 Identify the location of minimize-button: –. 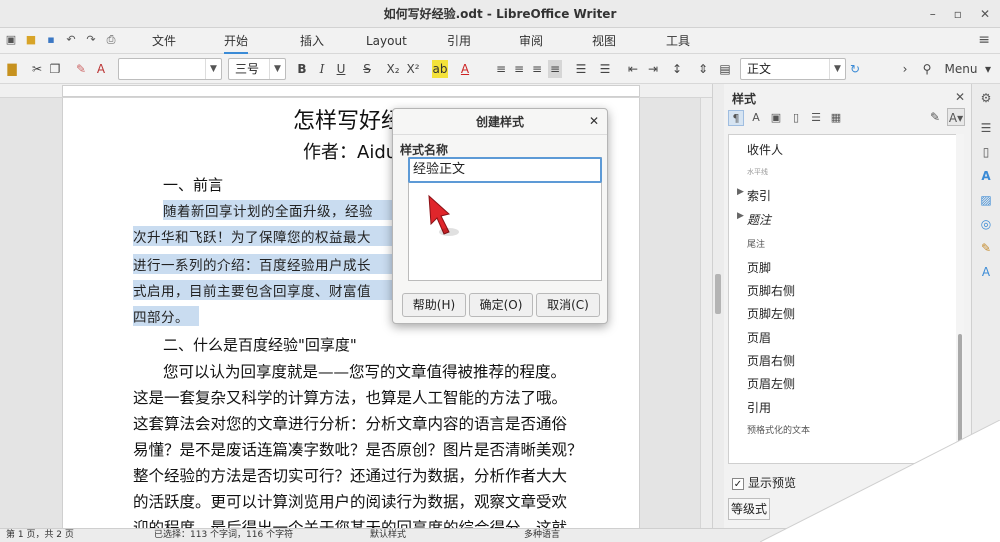
(933, 14).